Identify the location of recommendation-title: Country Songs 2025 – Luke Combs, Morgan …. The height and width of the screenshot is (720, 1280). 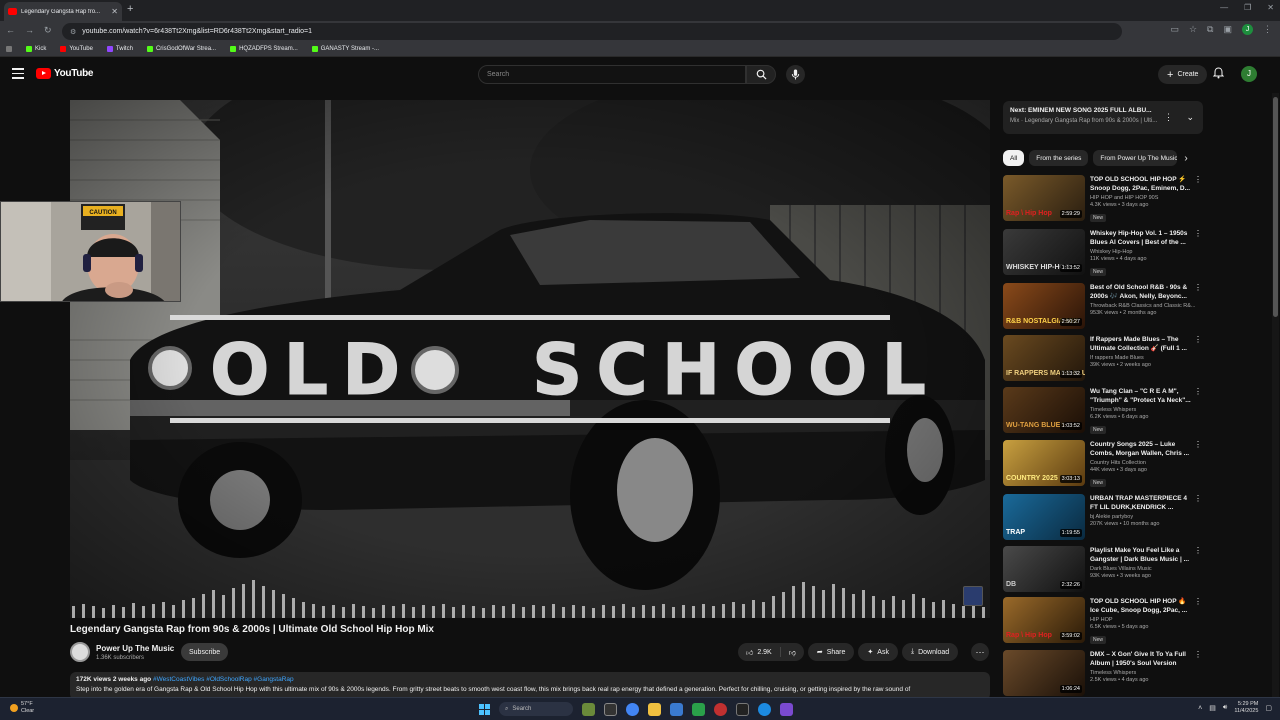
(1142, 449).